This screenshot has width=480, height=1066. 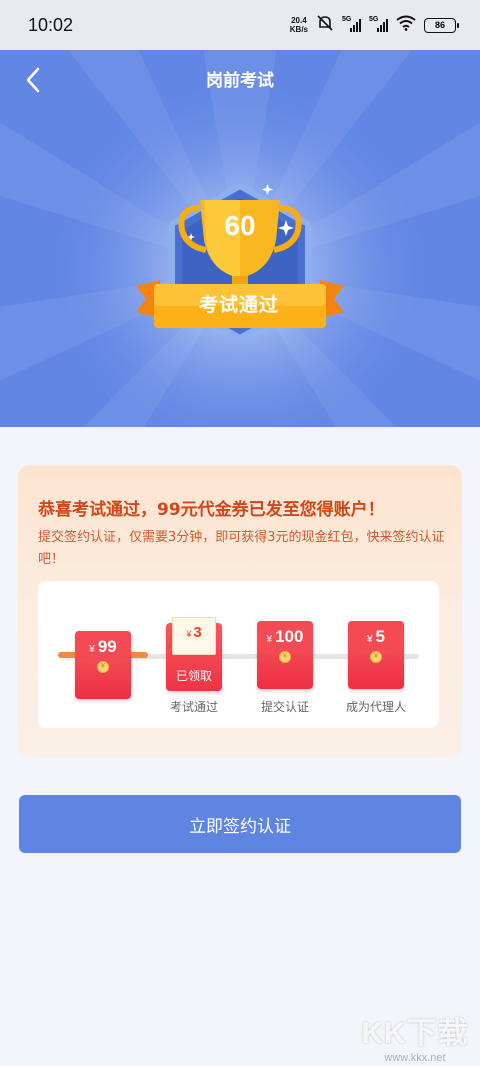 I want to click on claimed-status: 已领取, so click(x=193, y=676).